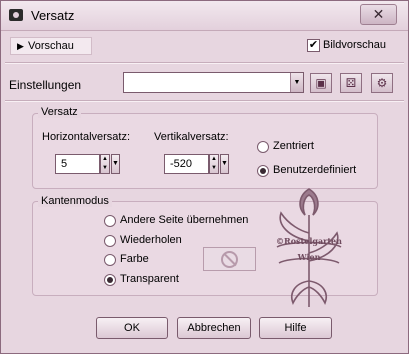 The width and height of the screenshot is (409, 354). What do you see at coordinates (295, 328) in the screenshot?
I see `help-button: Hilfe` at bounding box center [295, 328].